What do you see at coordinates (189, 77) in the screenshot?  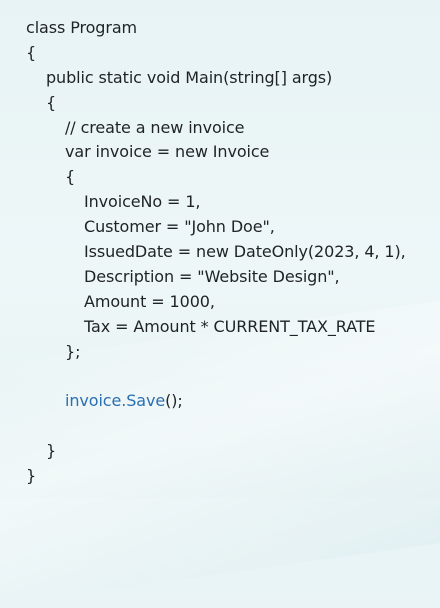 I see `code-line-main-signature: public static void Main(string[] args)` at bounding box center [189, 77].